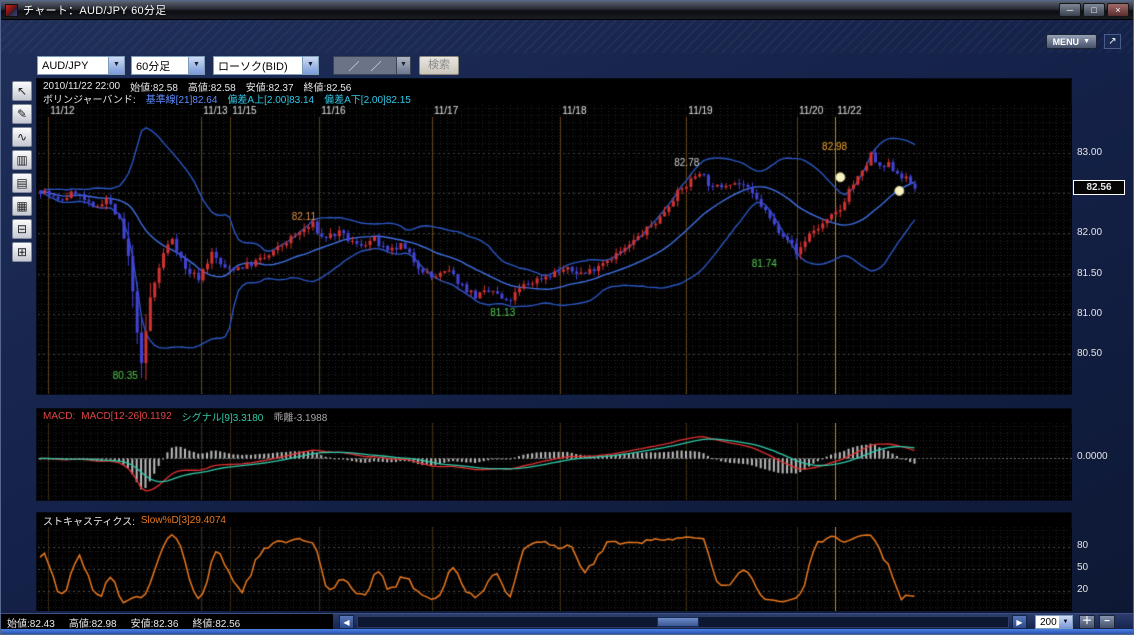 Image resolution: width=1134 pixels, height=635 pixels. Describe the element at coordinates (126, 416) in the screenshot. I see `macd-value: MACD[12-26]0.1192` at that location.